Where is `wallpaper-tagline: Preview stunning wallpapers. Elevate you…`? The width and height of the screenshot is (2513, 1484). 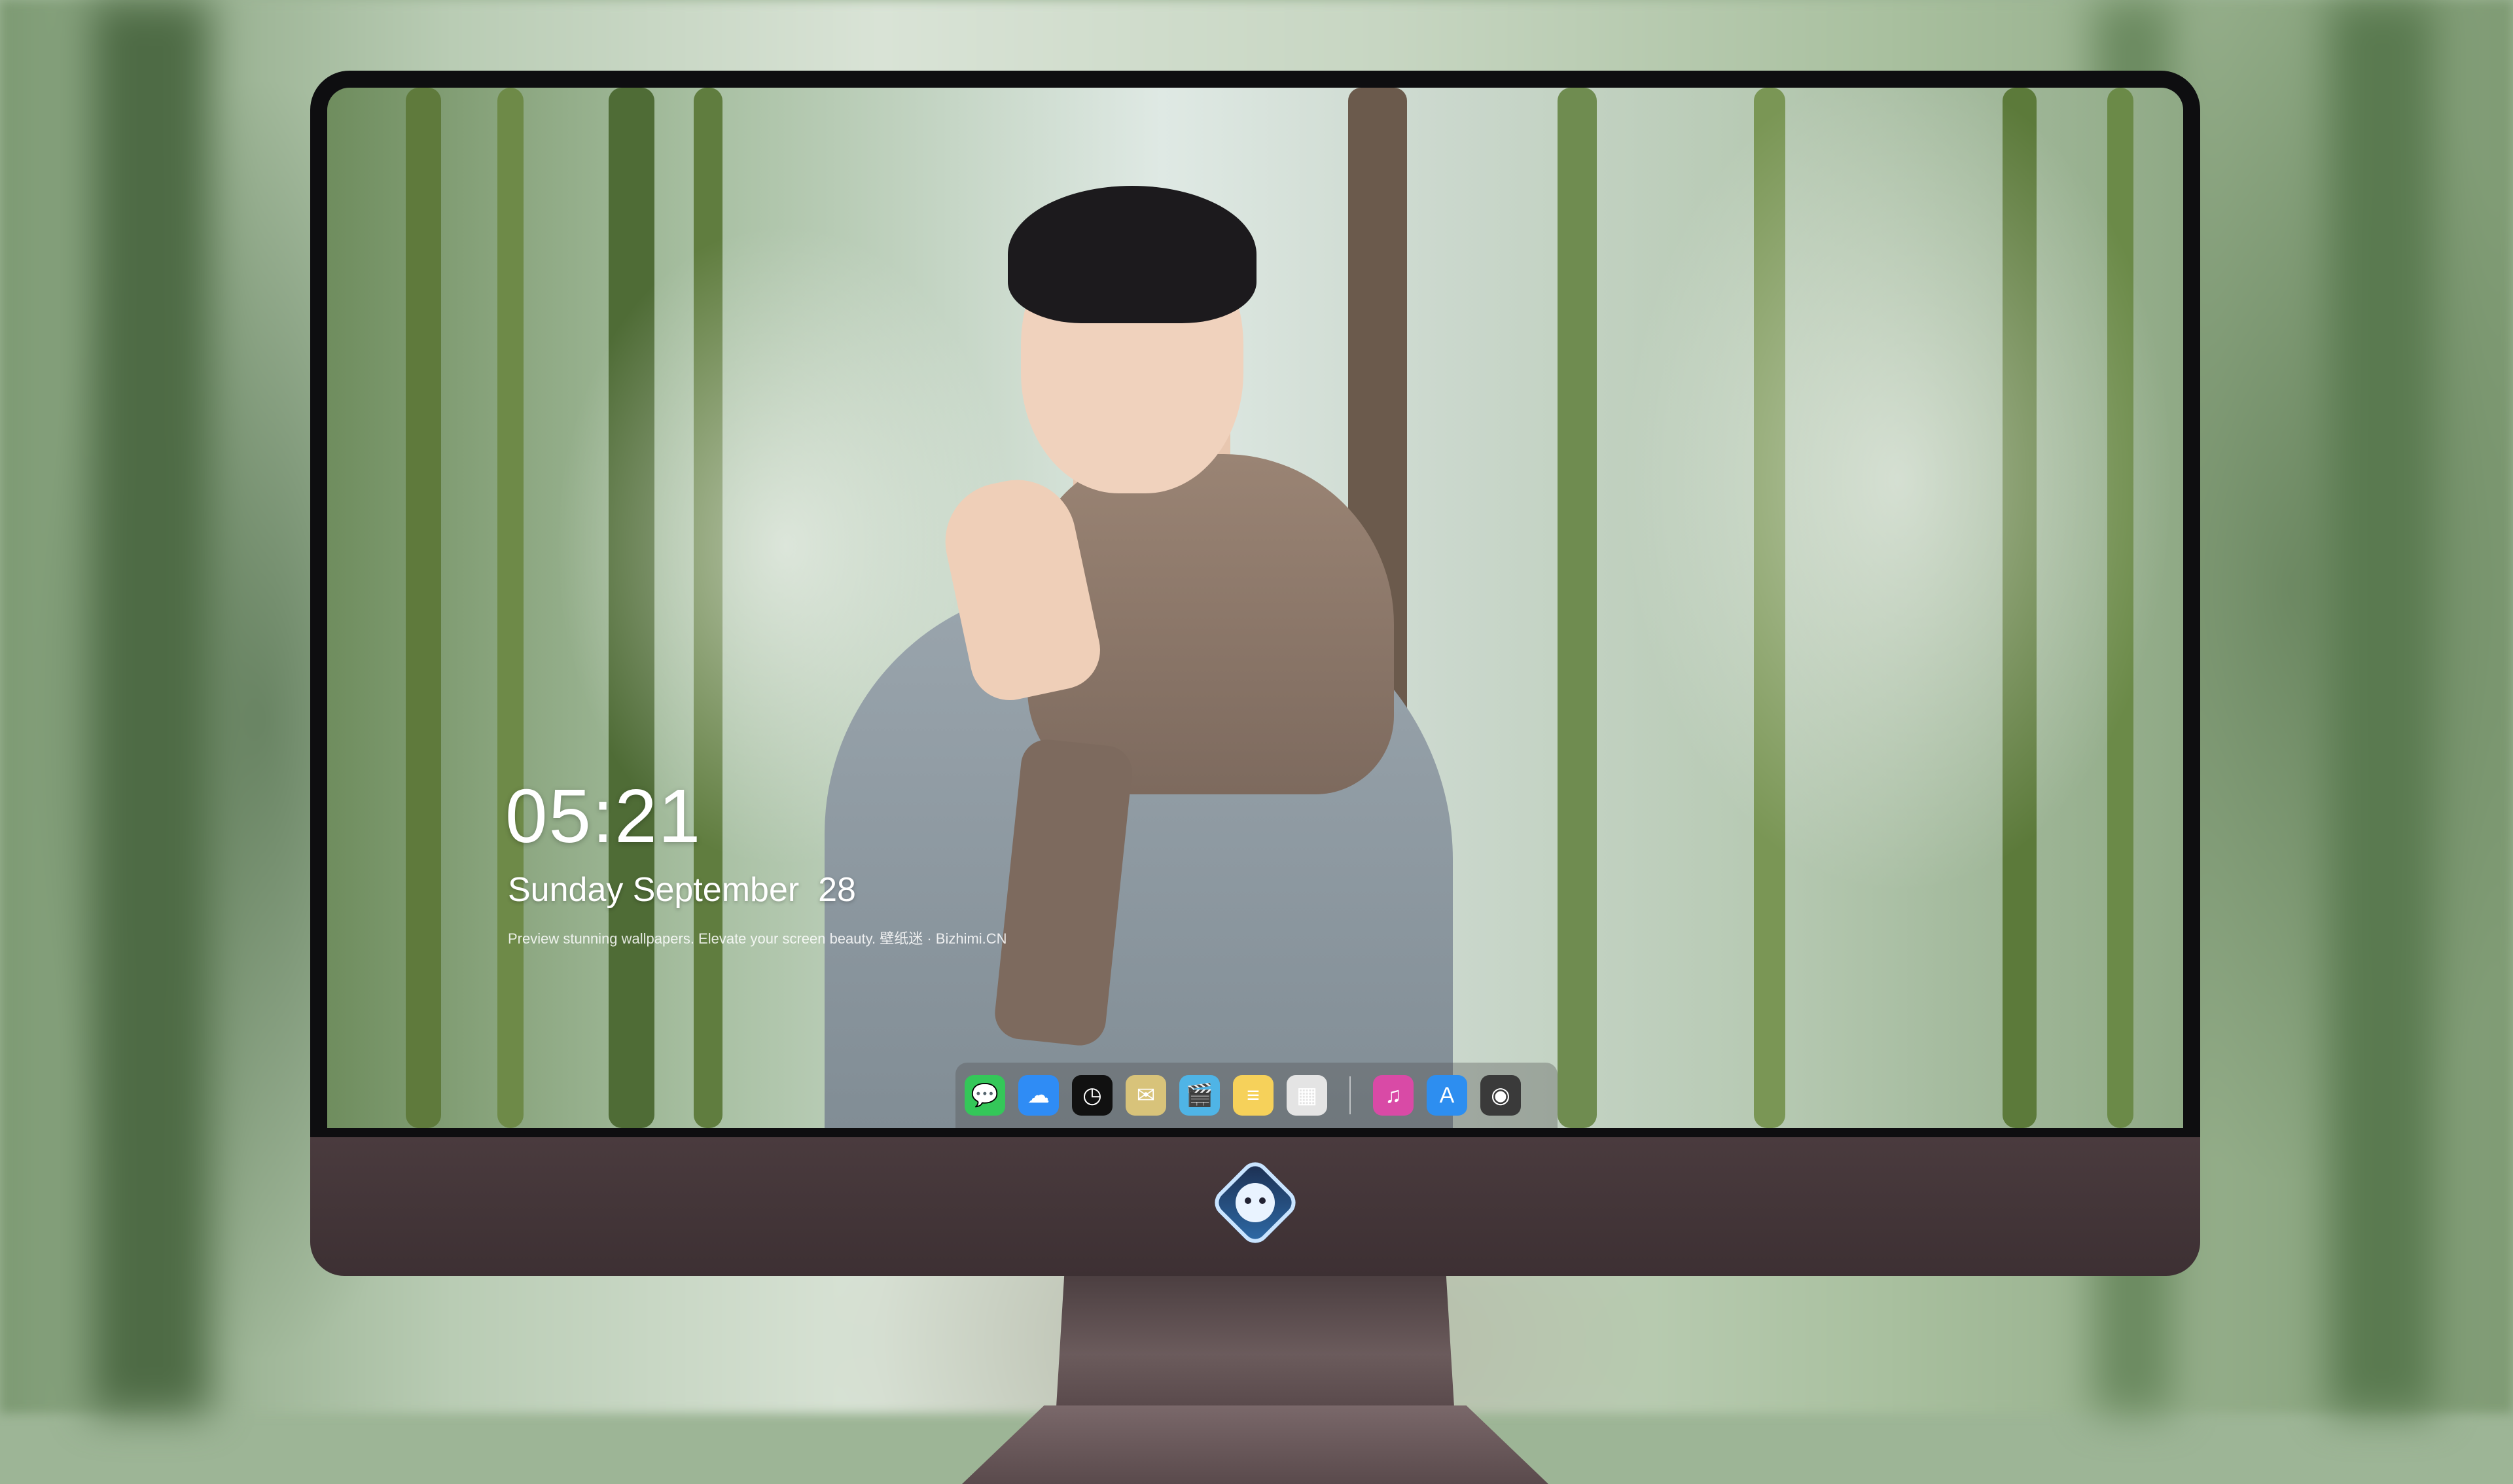
wallpaper-tagline: Preview stunning wallpapers. Elevate you… is located at coordinates (757, 939).